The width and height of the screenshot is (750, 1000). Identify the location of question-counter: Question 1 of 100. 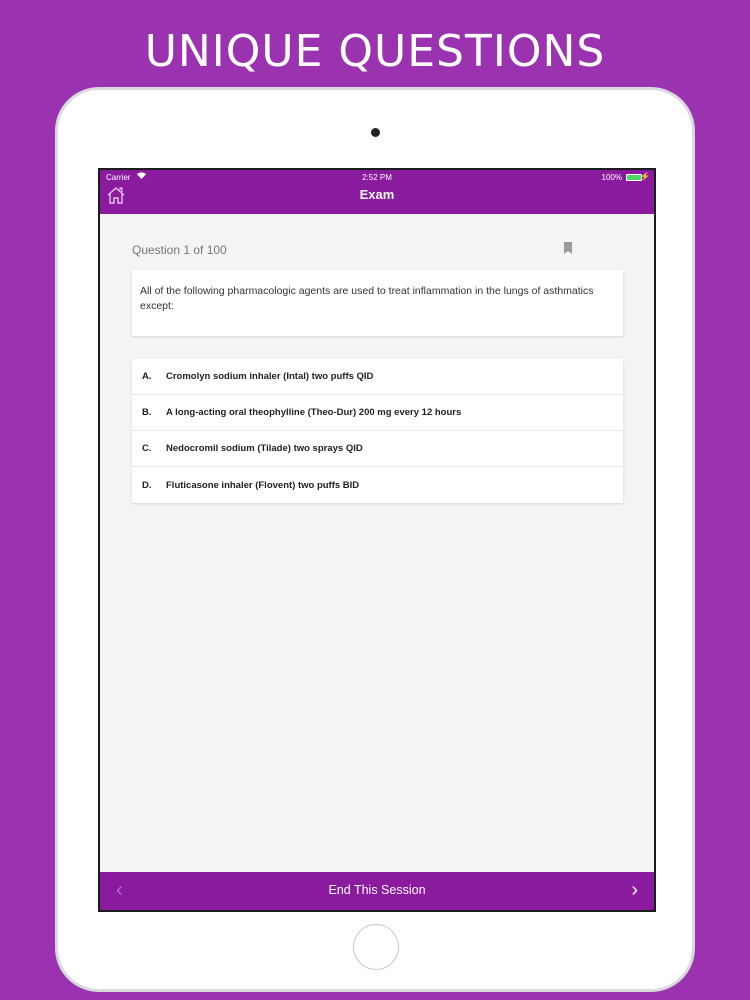
(179, 250).